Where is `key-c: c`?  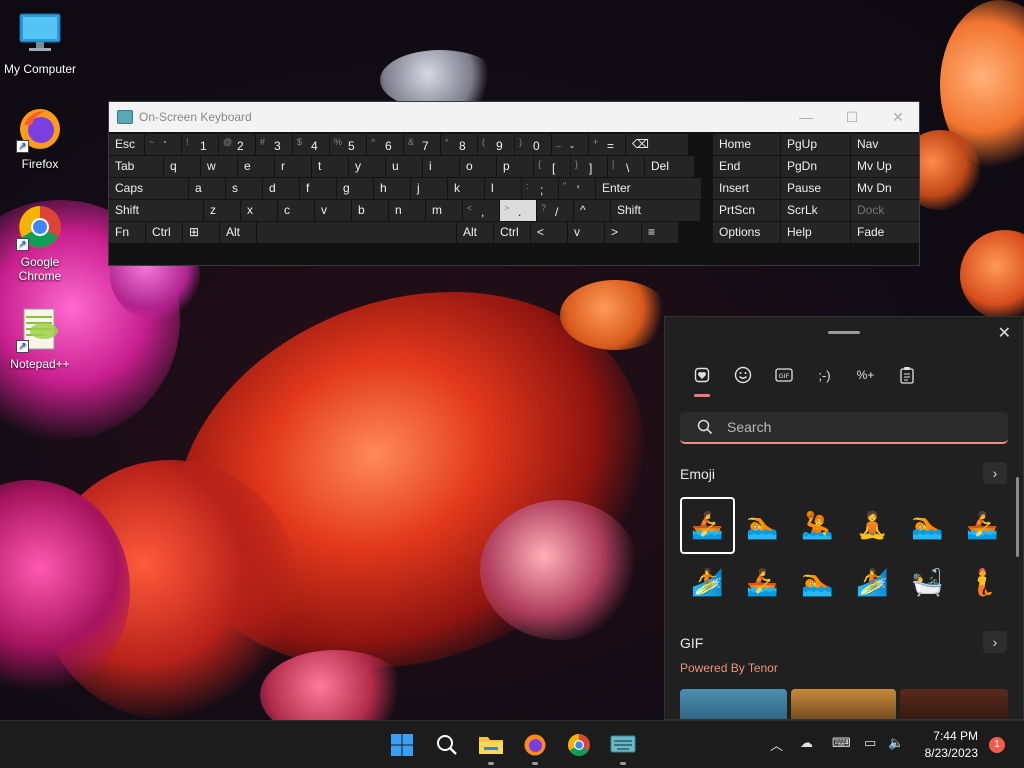 key-c: c is located at coordinates (296, 210).